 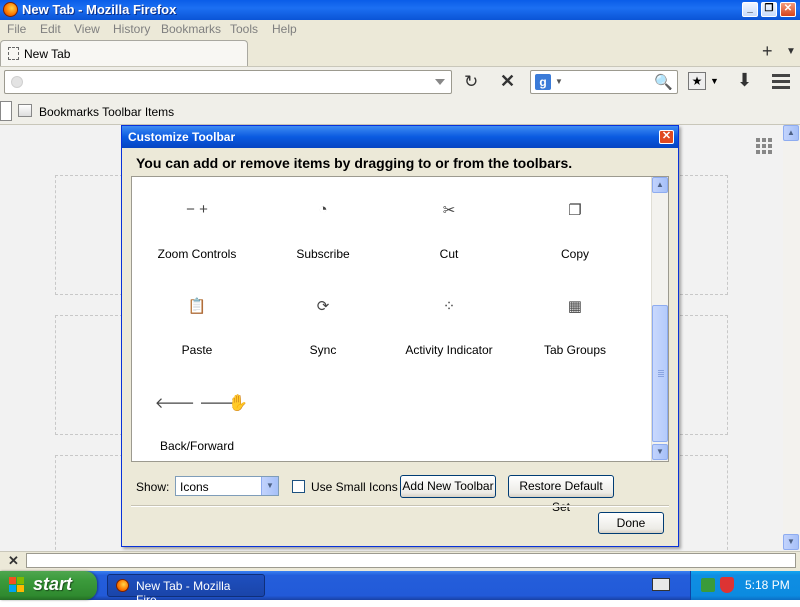 I want to click on palette-item-cut: ✂ Cut, so click(x=449, y=228).